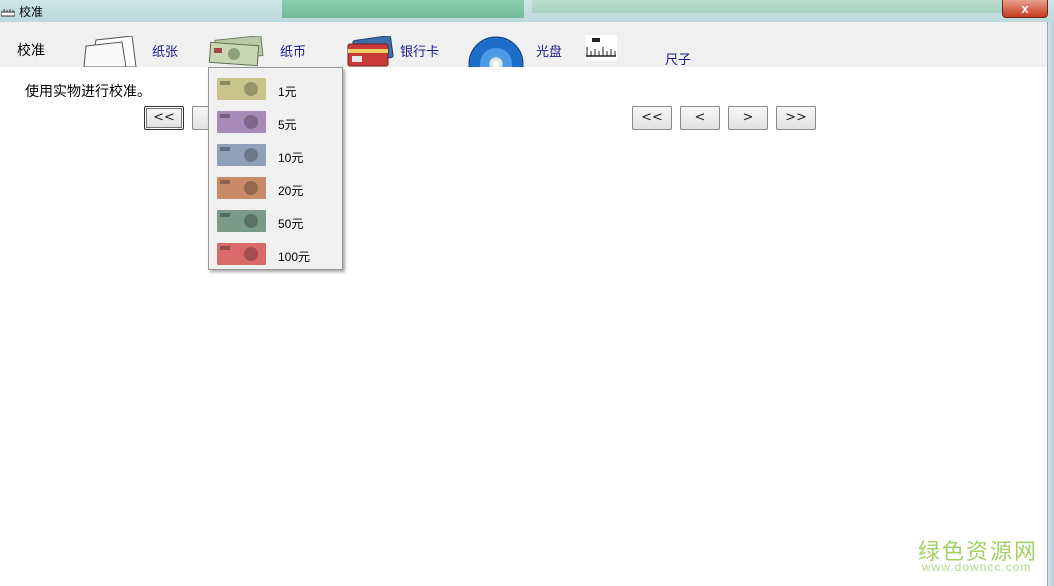 The image size is (1054, 586). What do you see at coordinates (241, 155) in the screenshot?
I see `banknote-10-icon` at bounding box center [241, 155].